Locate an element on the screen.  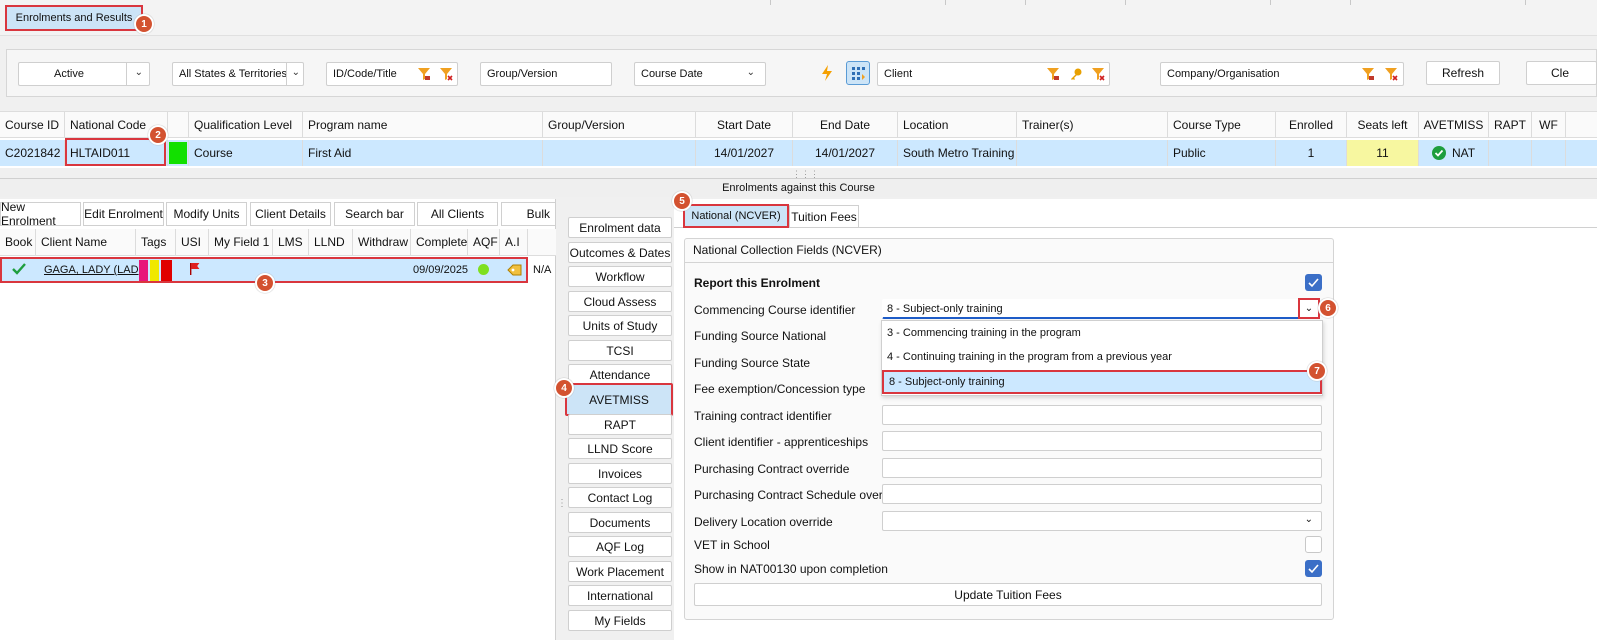
cell-enrolled: 1 is located at coordinates (1311, 153).